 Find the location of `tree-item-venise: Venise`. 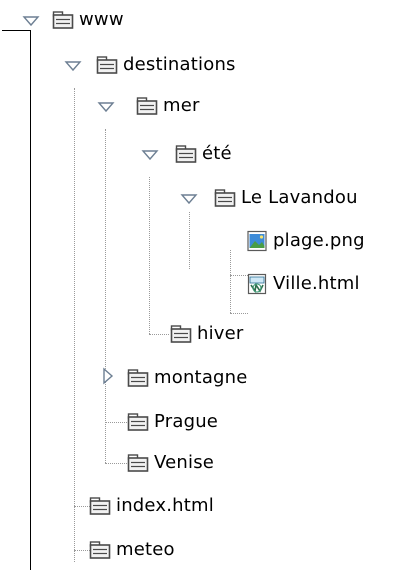

tree-item-venise: Venise is located at coordinates (170, 463).